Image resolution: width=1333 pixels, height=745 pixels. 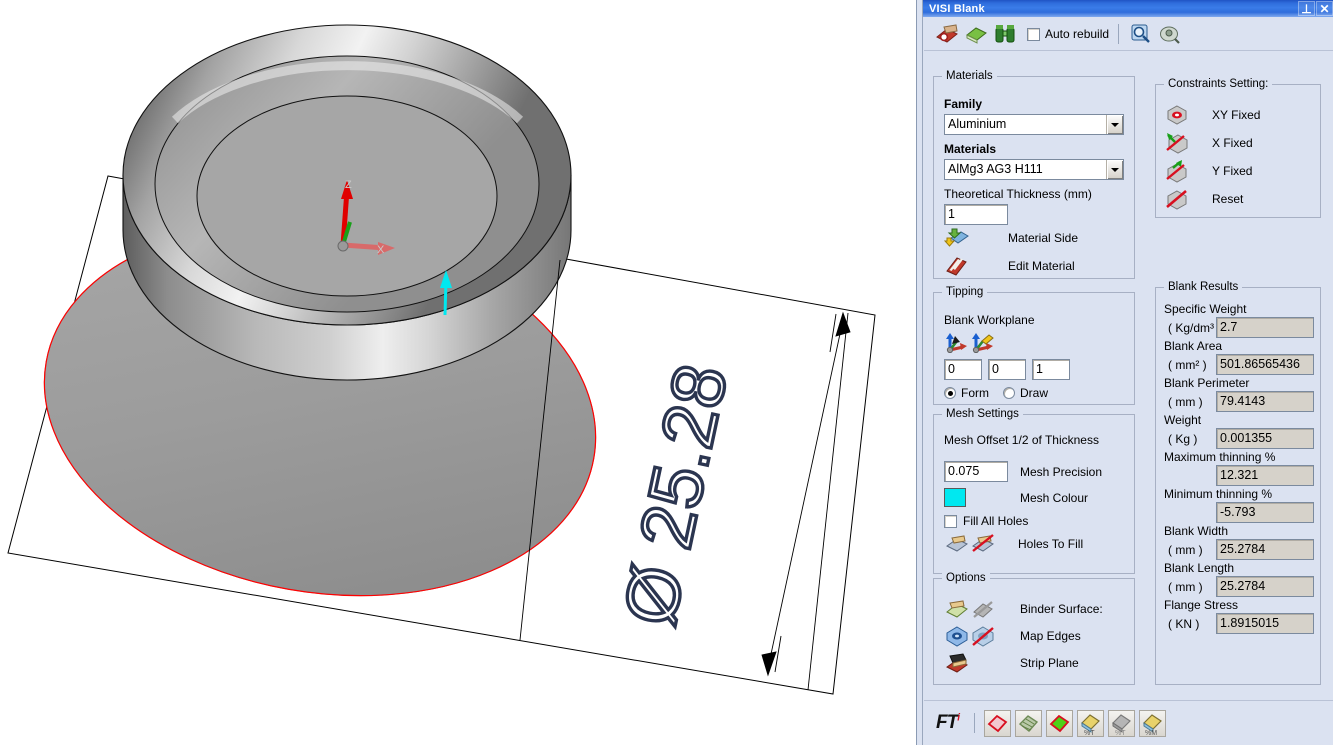 I want to click on radio-draw-dot, so click(x=1009, y=393).